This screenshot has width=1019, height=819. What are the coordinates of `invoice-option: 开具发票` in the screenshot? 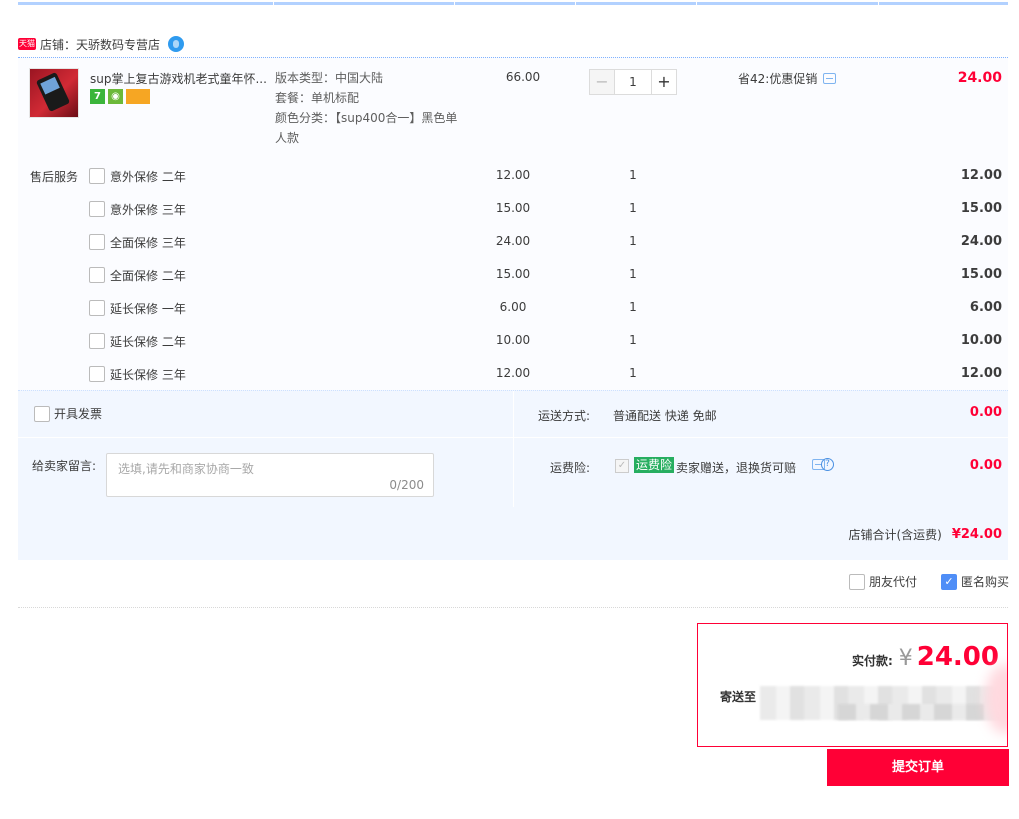 It's located at (68, 413).